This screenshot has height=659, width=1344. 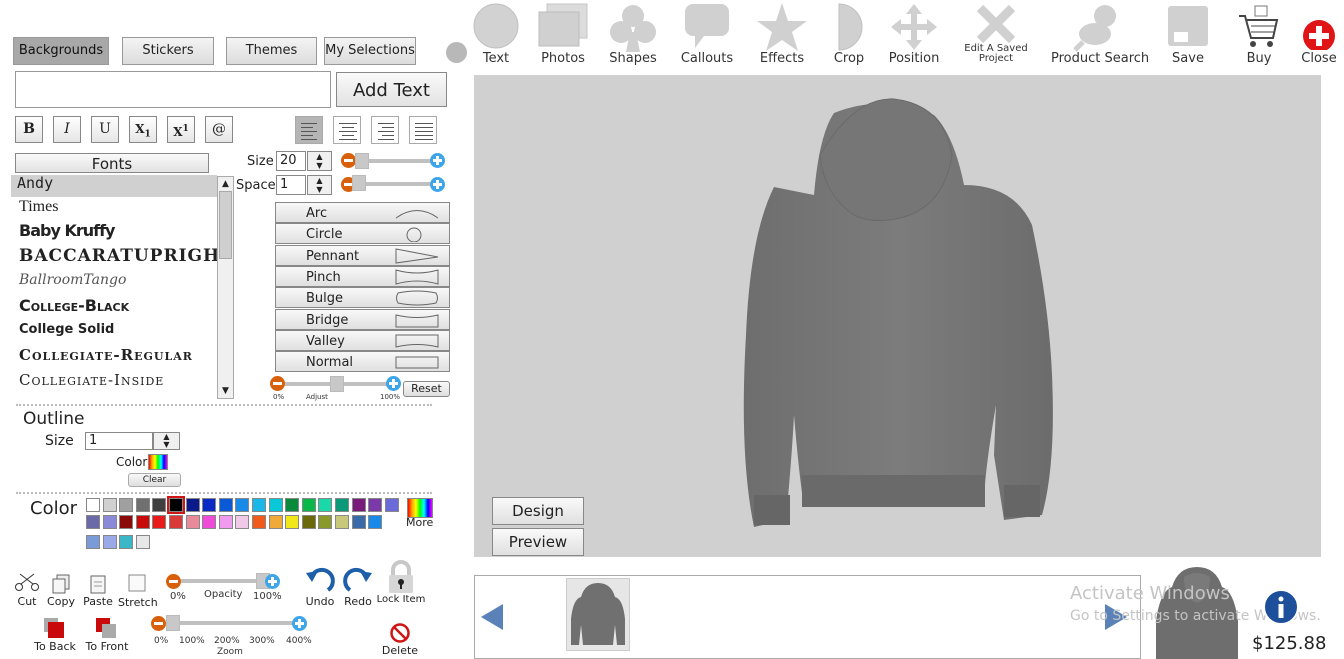 What do you see at coordinates (400, 639) in the screenshot?
I see `delete-button: Delete` at bounding box center [400, 639].